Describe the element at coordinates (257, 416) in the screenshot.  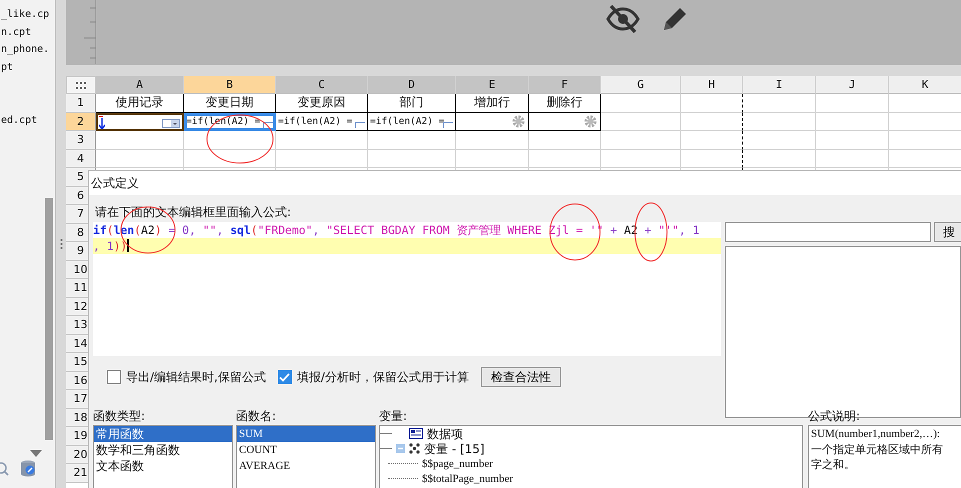
I see `function-names-label: 函数名:` at that location.